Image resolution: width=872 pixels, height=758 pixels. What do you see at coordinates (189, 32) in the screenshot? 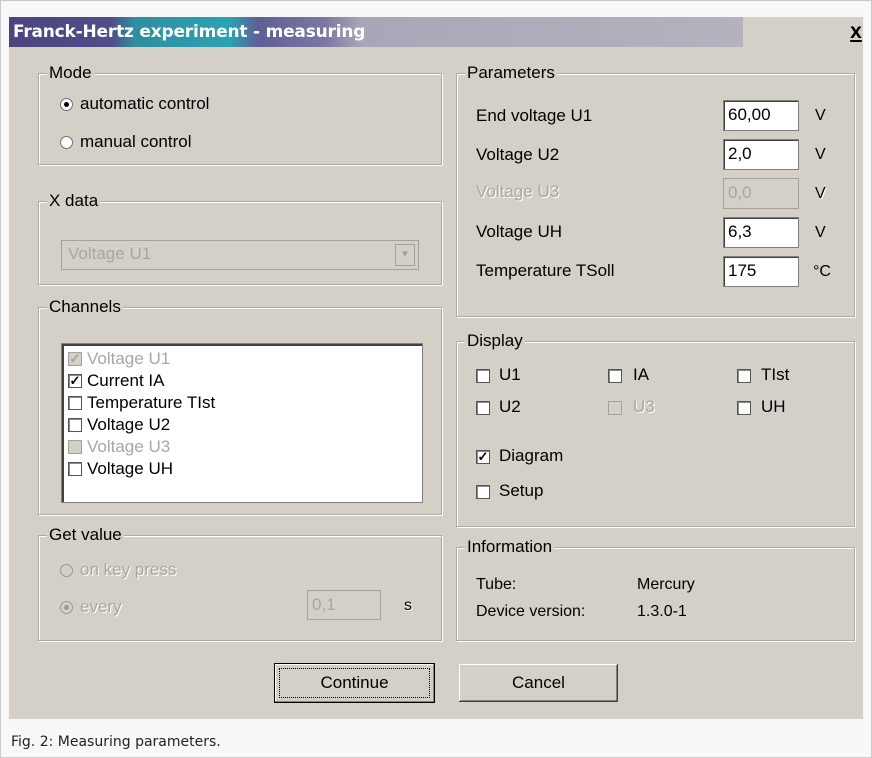
I see `window-title: Franck-Hertz experiment - measuring` at bounding box center [189, 32].